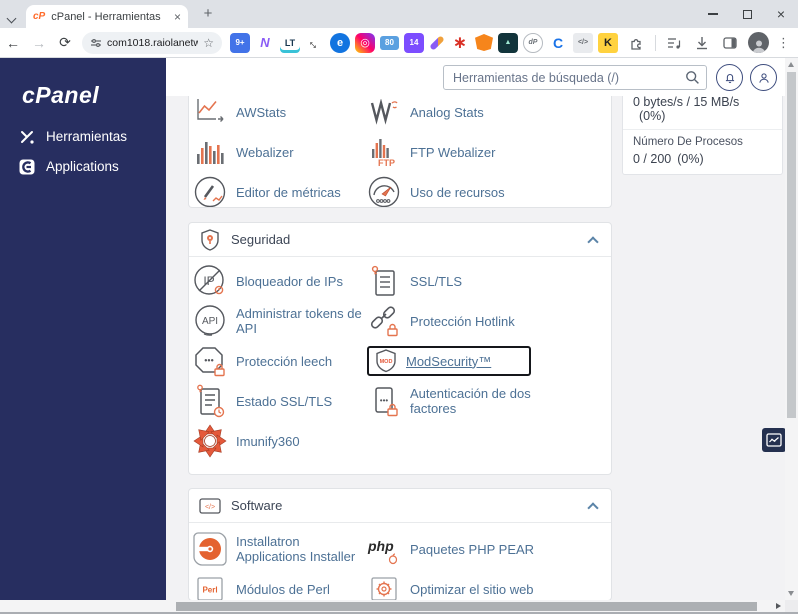 This screenshot has width=798, height=614. I want to click on tool-item-installatron: Installatron Applications Installer, so click(280, 549).